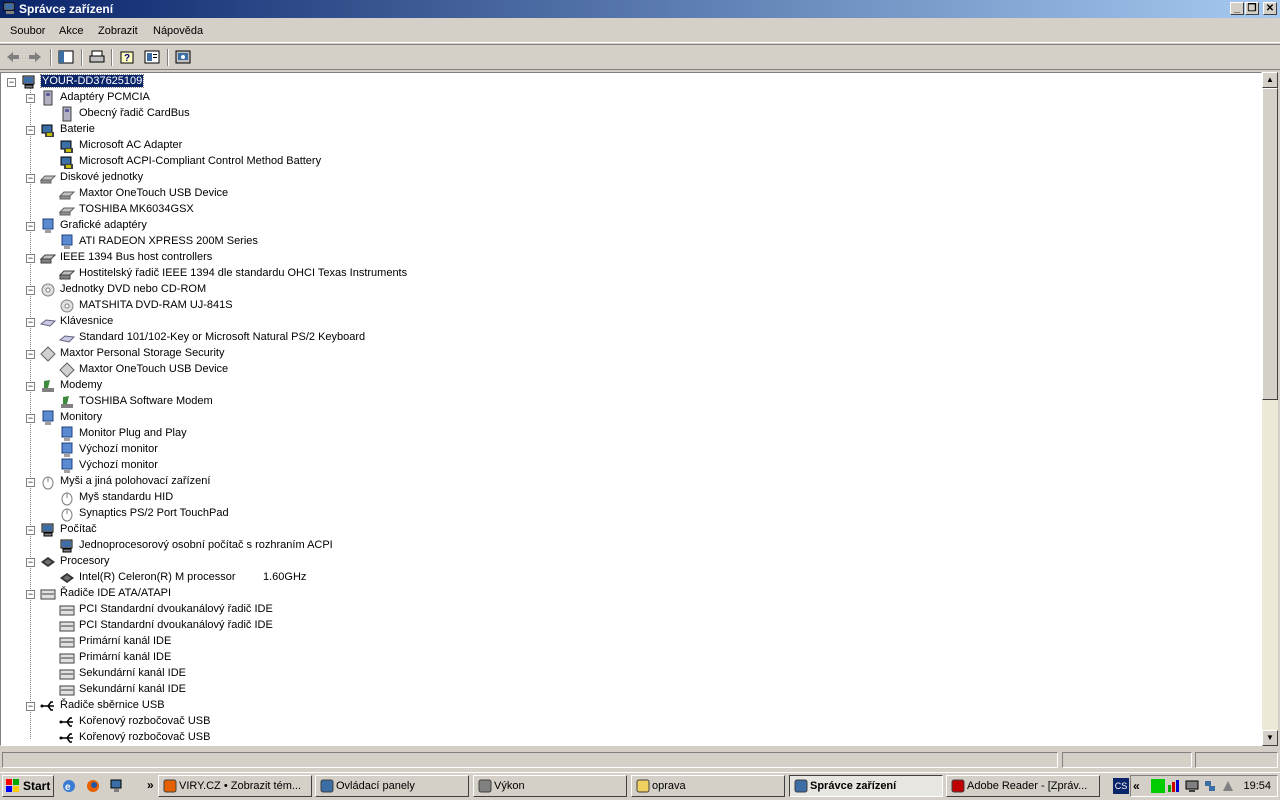 This screenshot has width=1280, height=800. I want to click on quicklaunch-overflow: », so click(150, 785).